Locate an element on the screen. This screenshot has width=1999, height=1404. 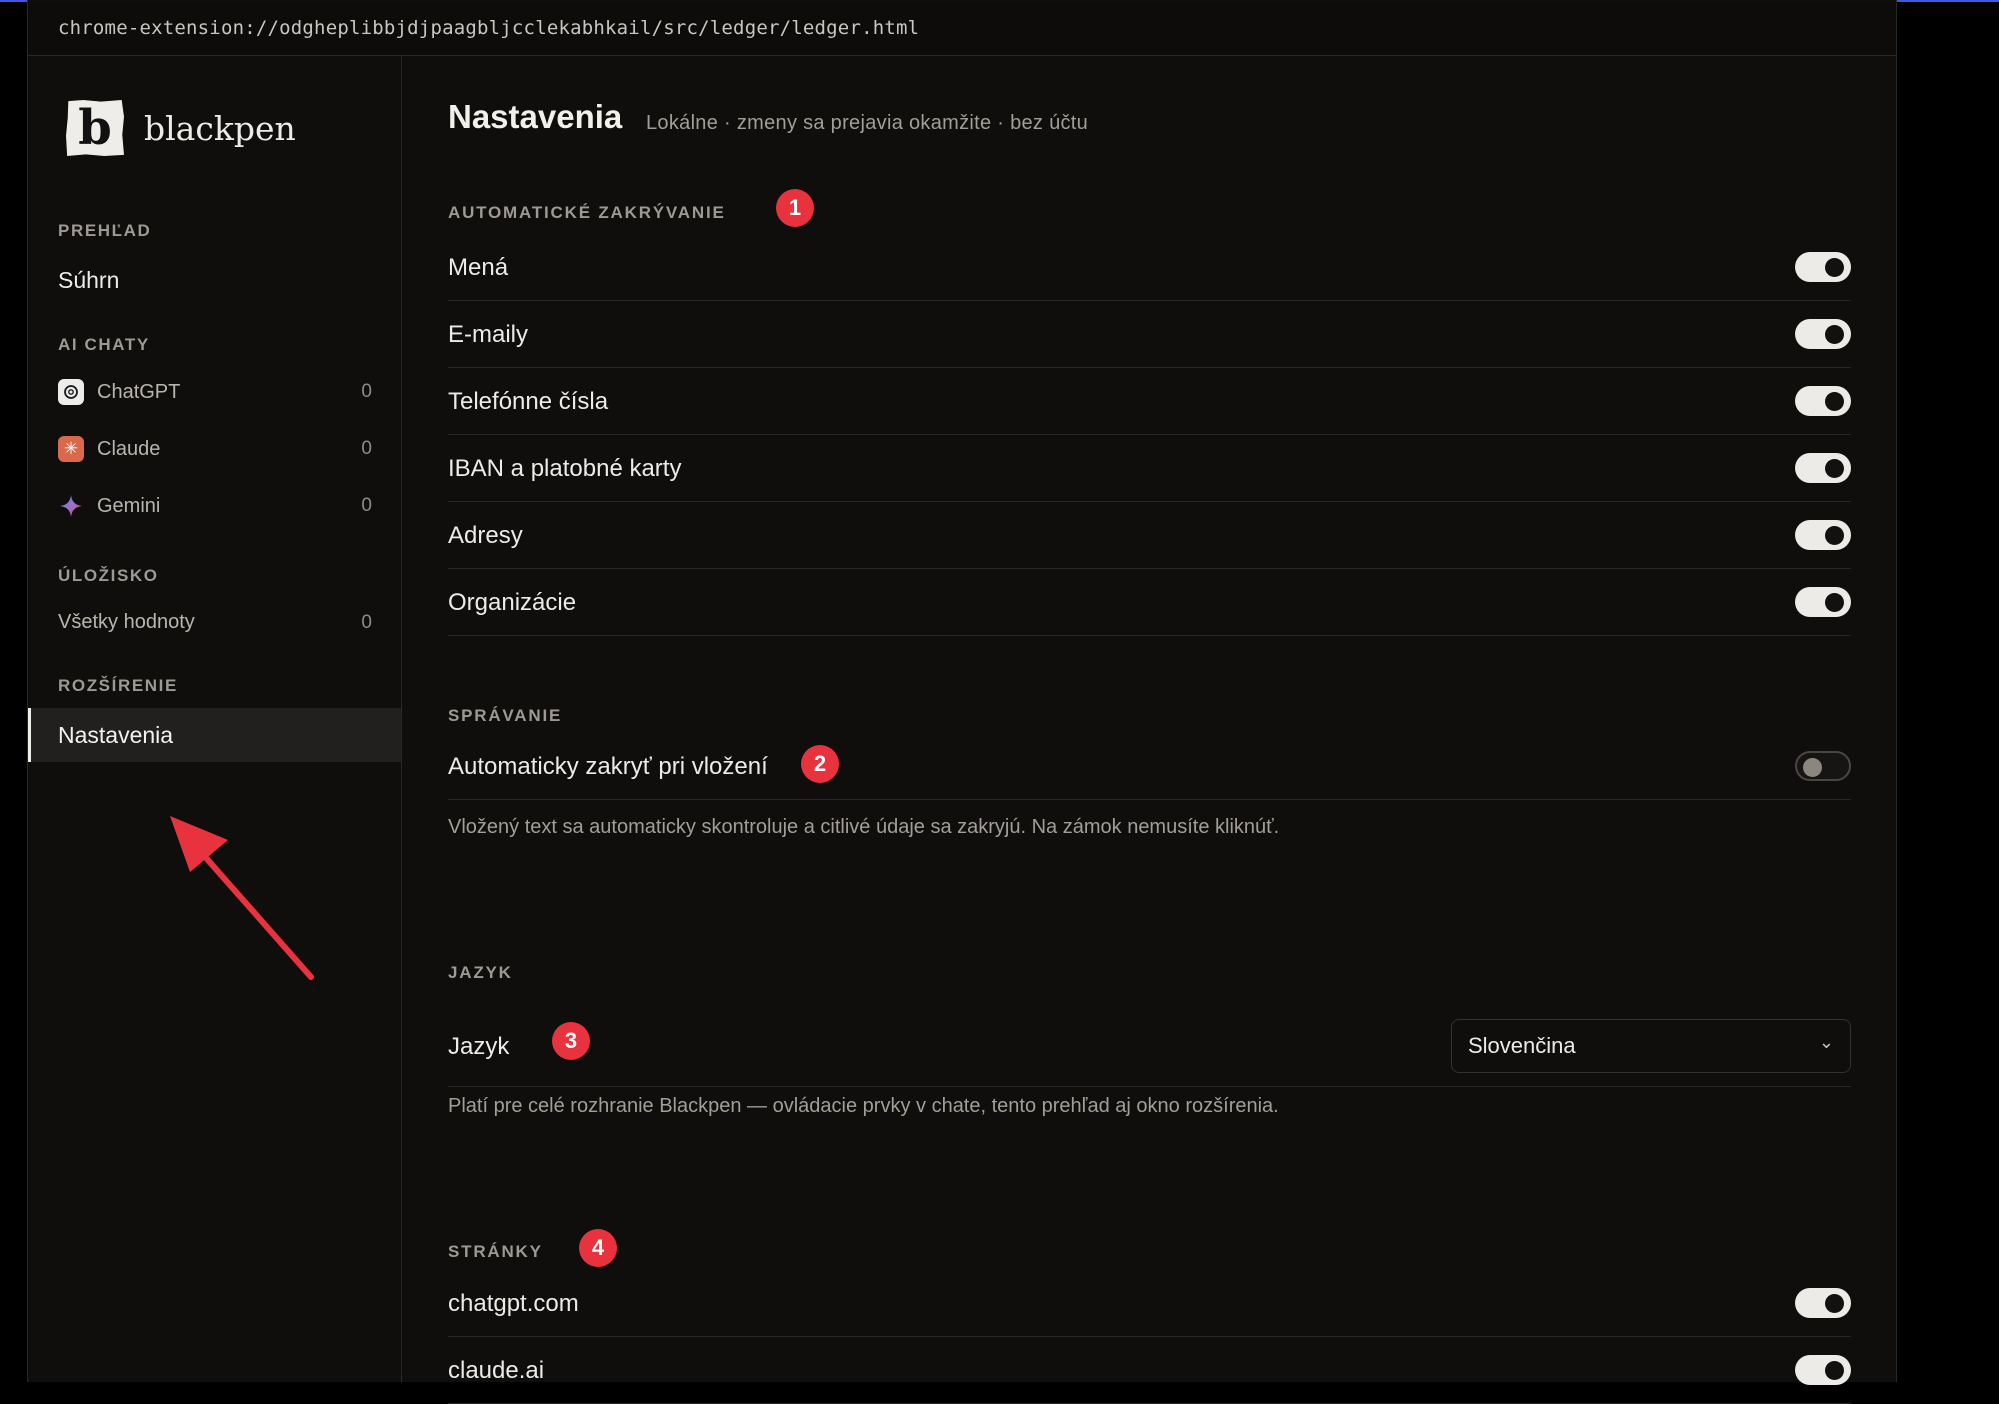
setting-row-claude: claude.ai is located at coordinates (1149, 1370).